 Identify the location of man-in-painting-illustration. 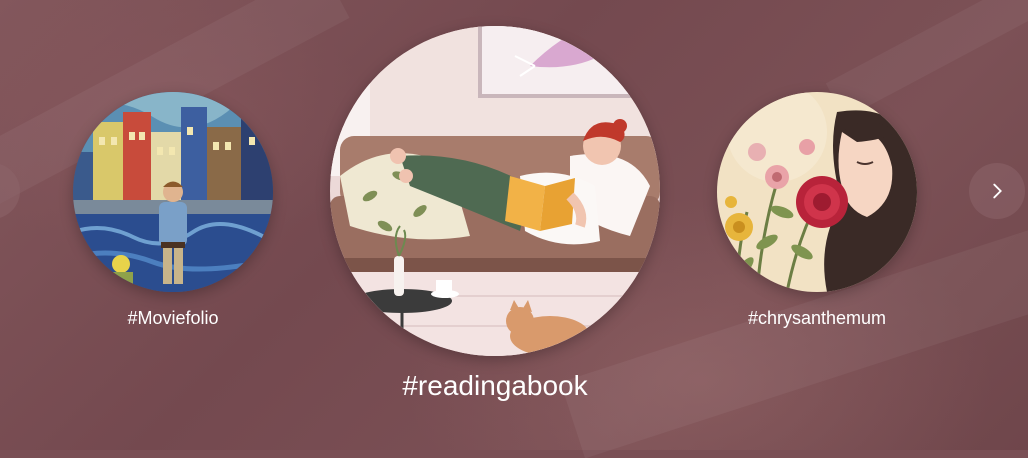
(173, 192).